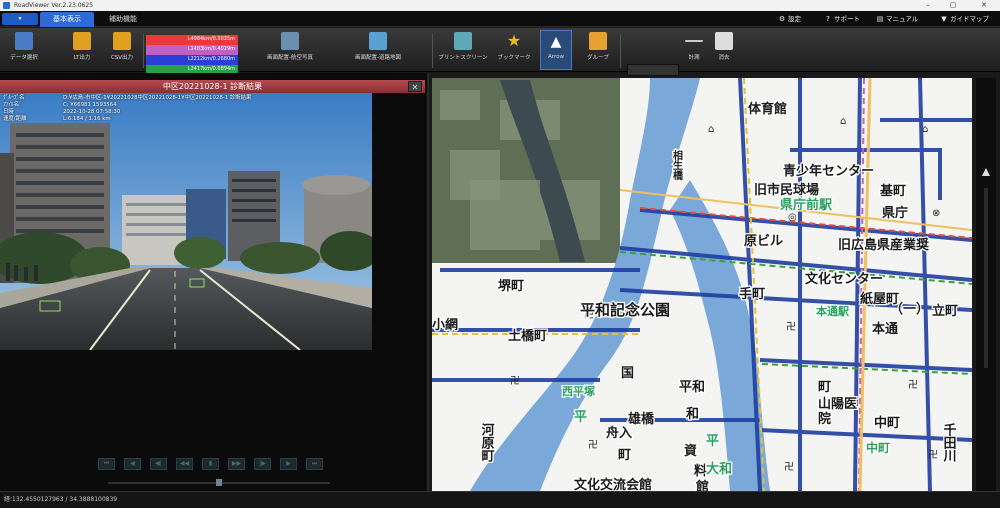 The width and height of the screenshot is (1000, 508). What do you see at coordinates (837, 404) in the screenshot?
I see `map-label: 山陽医` at bounding box center [837, 404].